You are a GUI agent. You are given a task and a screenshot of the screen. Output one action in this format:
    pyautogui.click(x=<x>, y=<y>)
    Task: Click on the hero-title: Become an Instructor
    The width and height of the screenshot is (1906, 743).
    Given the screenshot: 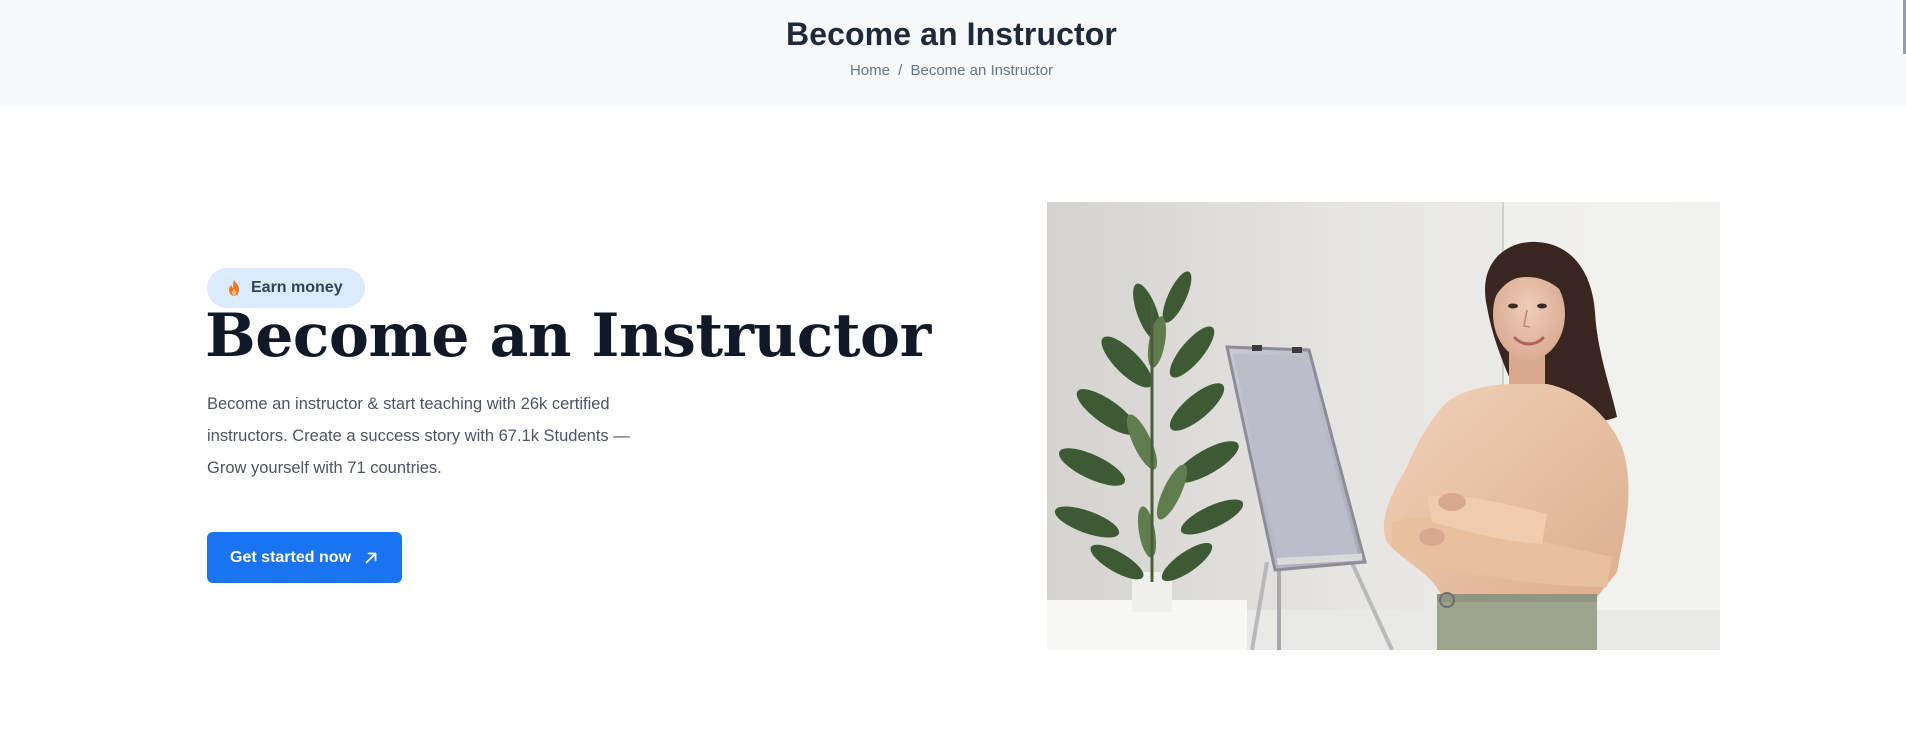 What is the action you would take?
    pyautogui.click(x=568, y=336)
    